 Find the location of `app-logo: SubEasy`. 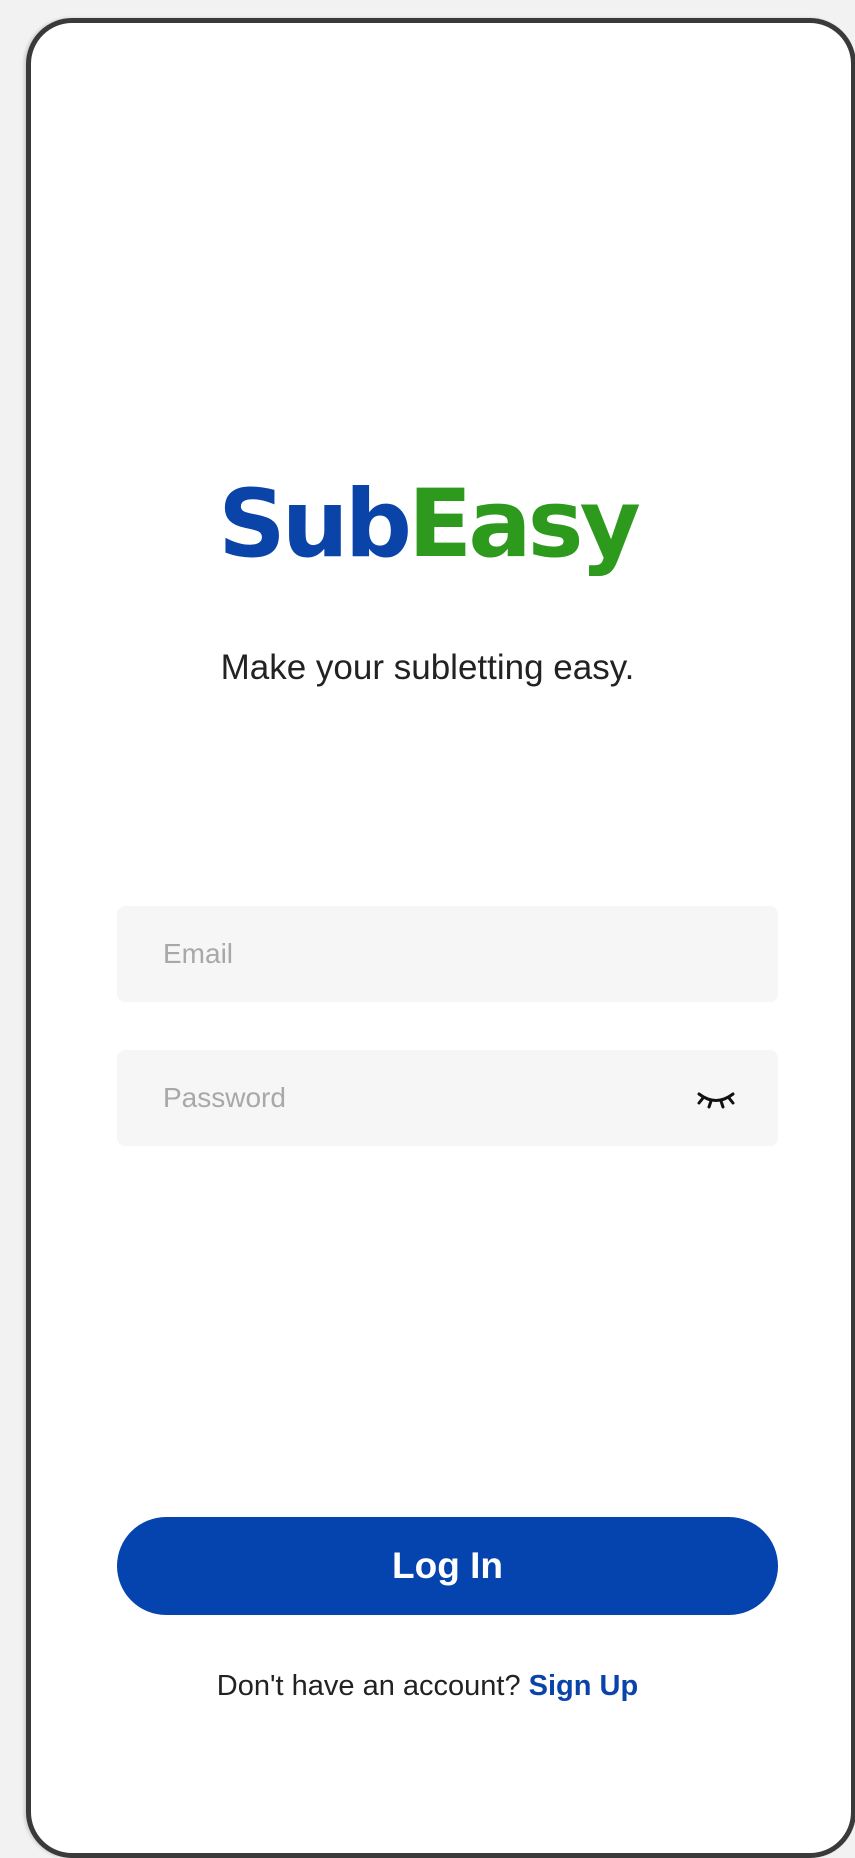

app-logo: SubEasy is located at coordinates (427, 525).